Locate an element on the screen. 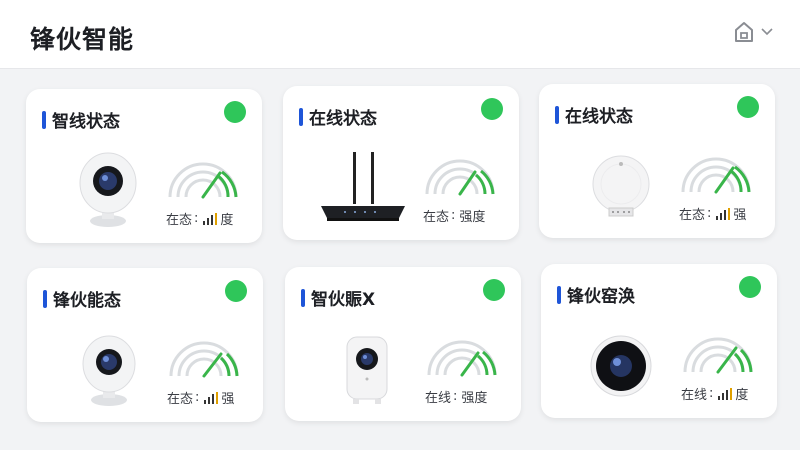  card-title: 锋伙窑涣 is located at coordinates (596, 294).